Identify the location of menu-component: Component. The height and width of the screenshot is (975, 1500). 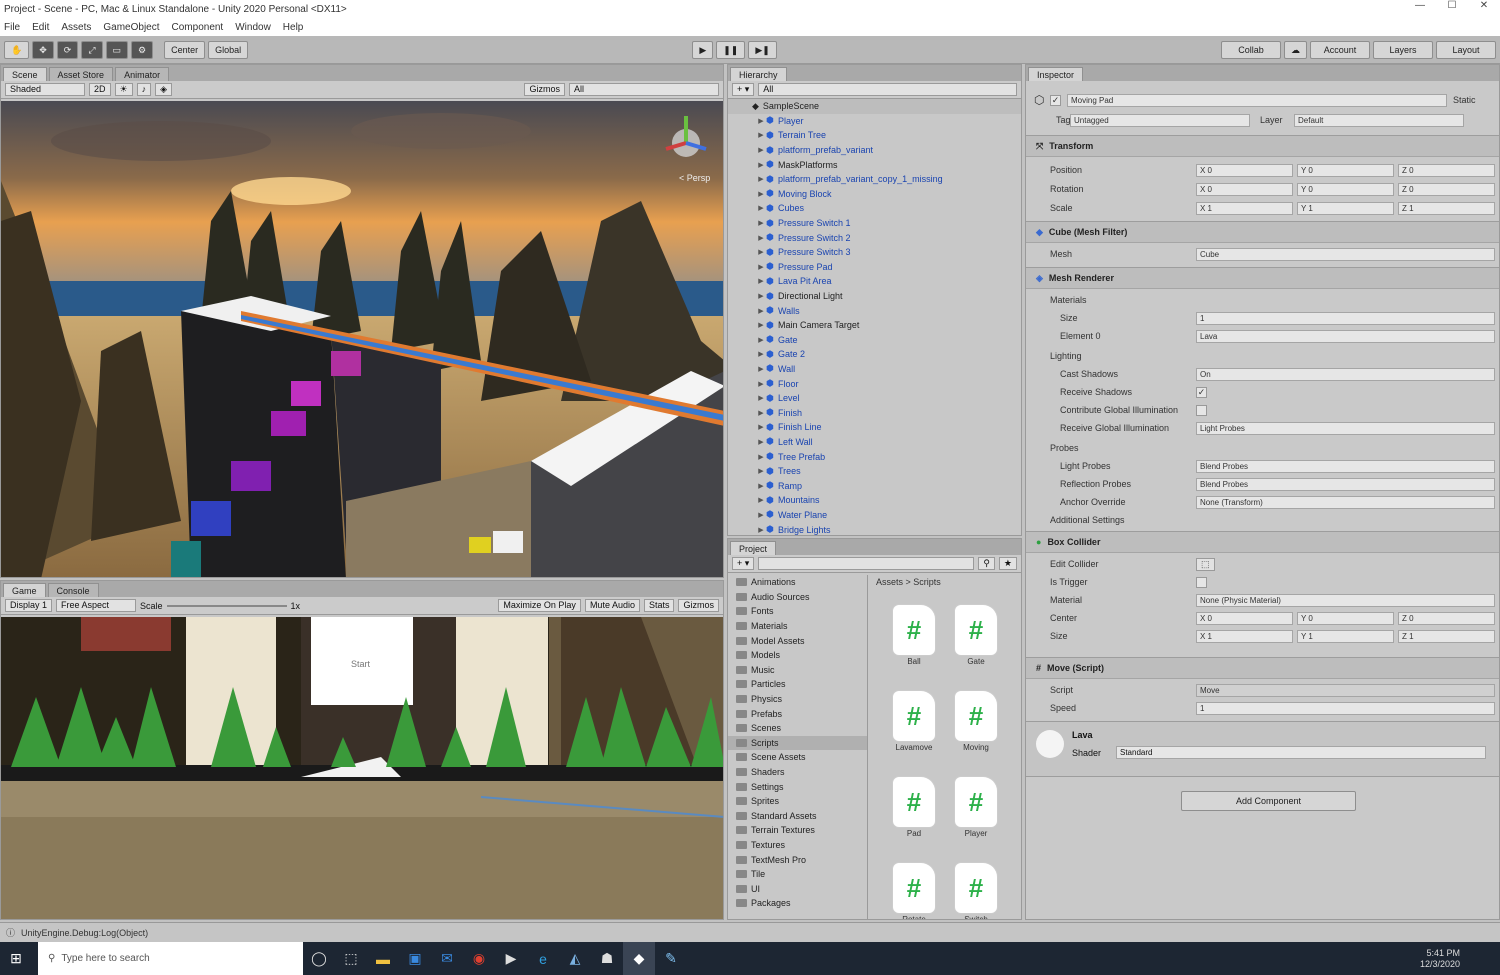
(198, 27).